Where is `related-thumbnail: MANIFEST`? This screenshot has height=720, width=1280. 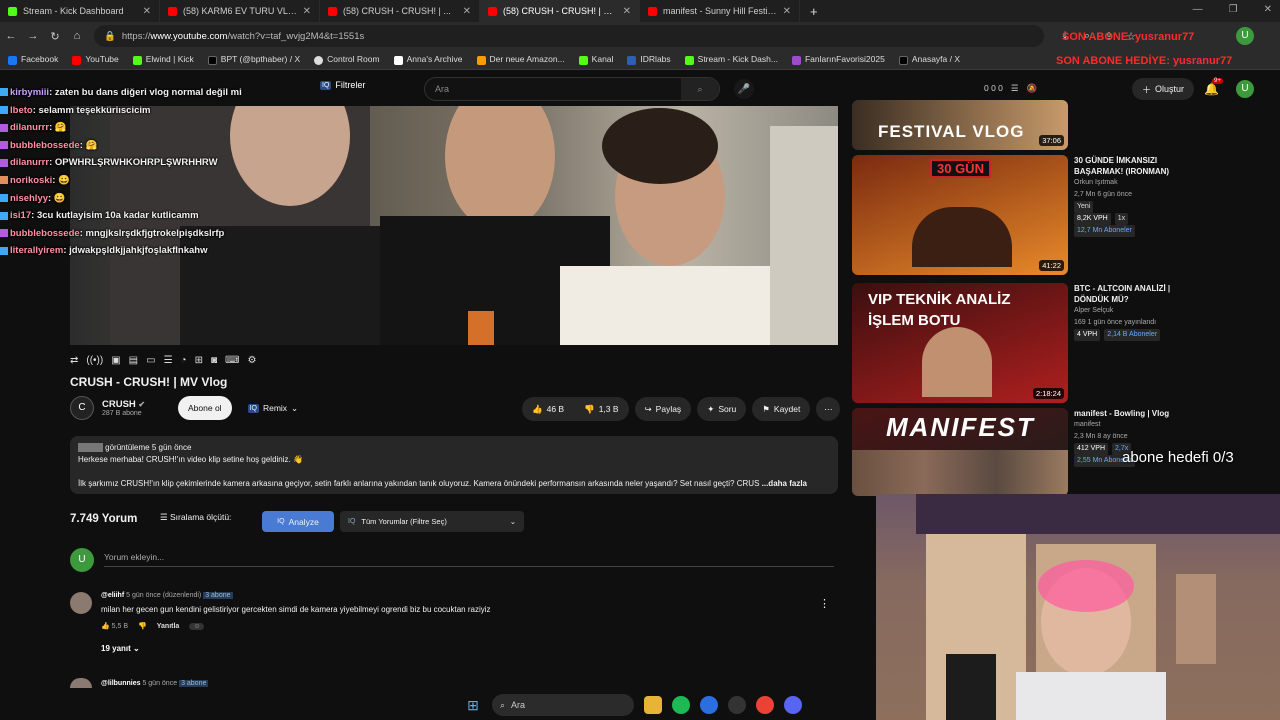 related-thumbnail: MANIFEST is located at coordinates (960, 452).